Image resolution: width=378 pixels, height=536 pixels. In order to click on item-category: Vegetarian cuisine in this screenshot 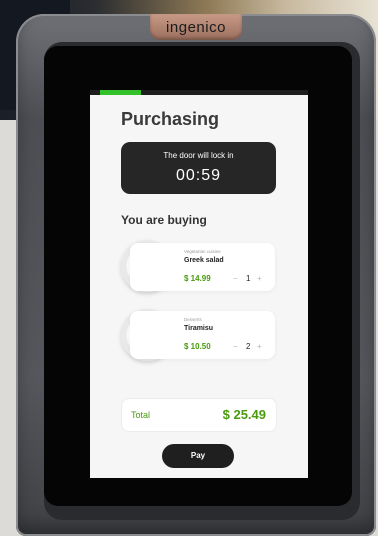, I will do `click(202, 251)`.